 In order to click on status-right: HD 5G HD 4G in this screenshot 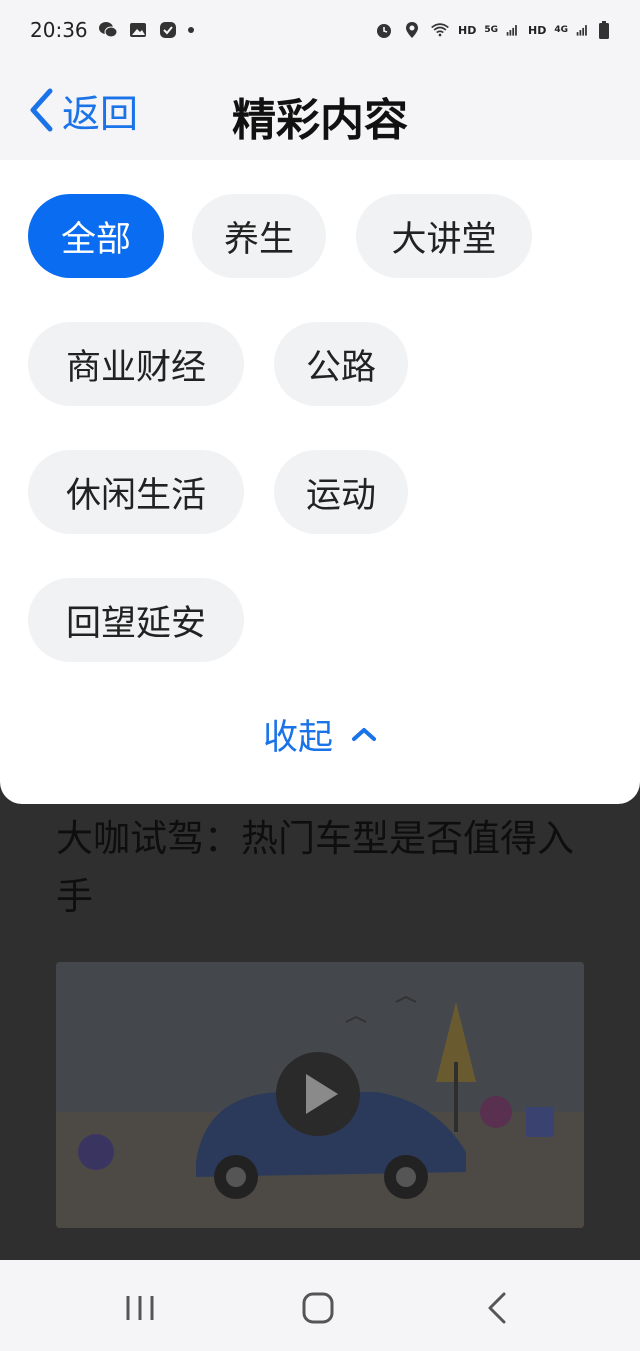, I will do `click(492, 30)`.